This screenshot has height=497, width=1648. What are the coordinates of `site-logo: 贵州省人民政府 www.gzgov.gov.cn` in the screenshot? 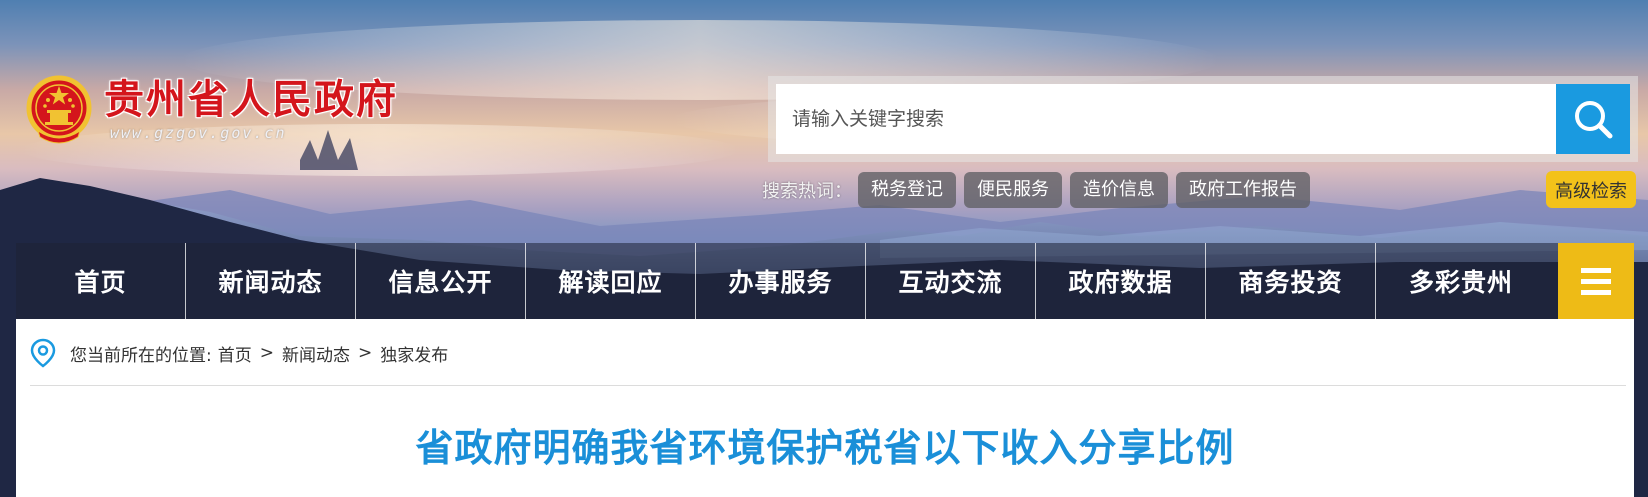 It's located at (211, 110).